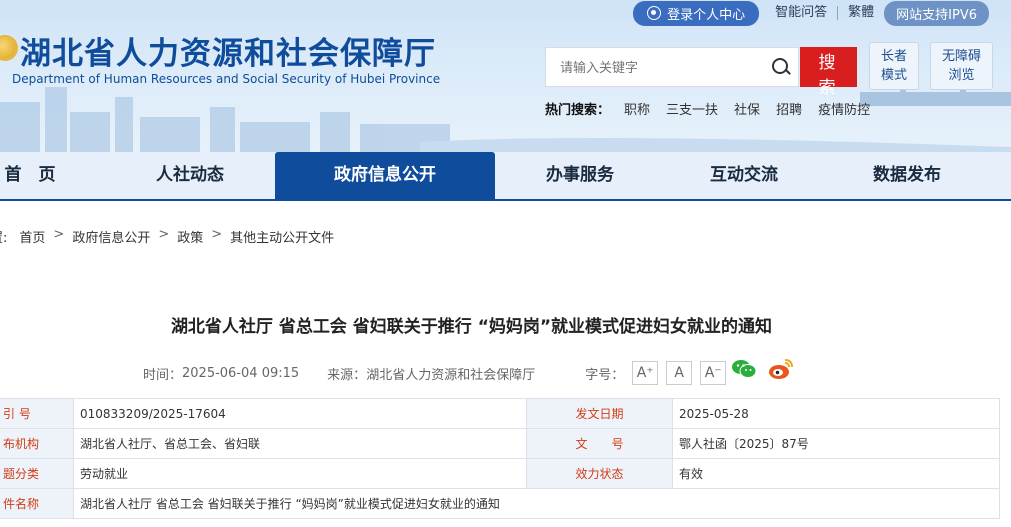 The width and height of the screenshot is (1011, 527). What do you see at coordinates (645, 373) in the screenshot?
I see `font-increase-button: A⁺` at bounding box center [645, 373].